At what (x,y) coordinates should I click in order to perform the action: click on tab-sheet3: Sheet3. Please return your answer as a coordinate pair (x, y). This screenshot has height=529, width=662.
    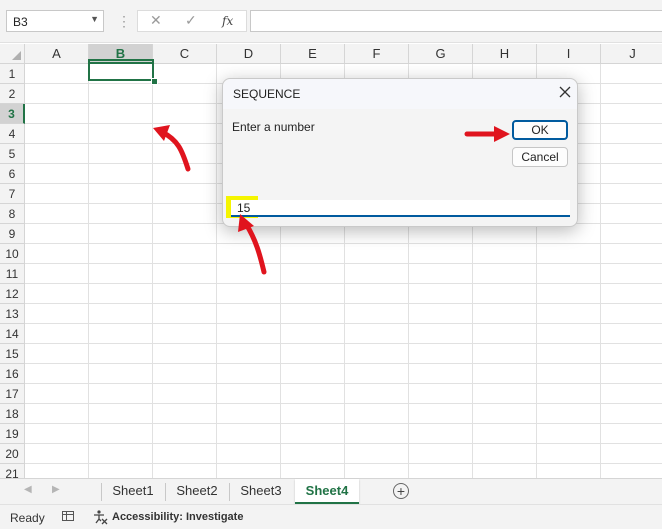
    Looking at the image, I should click on (261, 491).